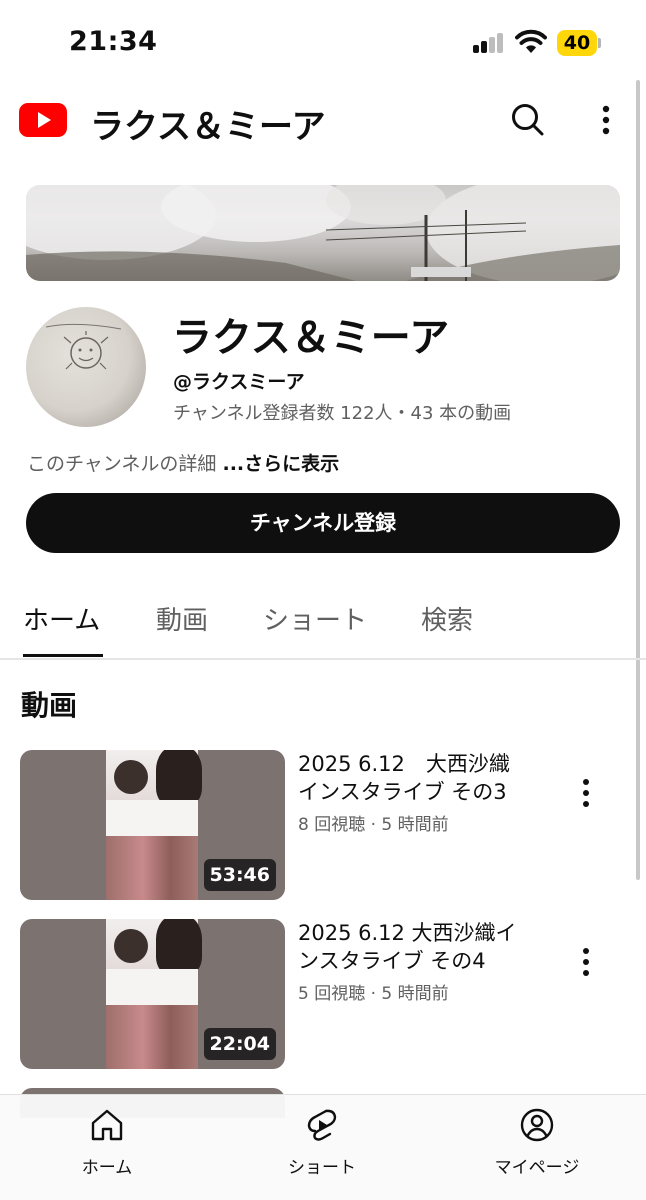  What do you see at coordinates (537, 1125) in the screenshot?
I see `profile-icon` at bounding box center [537, 1125].